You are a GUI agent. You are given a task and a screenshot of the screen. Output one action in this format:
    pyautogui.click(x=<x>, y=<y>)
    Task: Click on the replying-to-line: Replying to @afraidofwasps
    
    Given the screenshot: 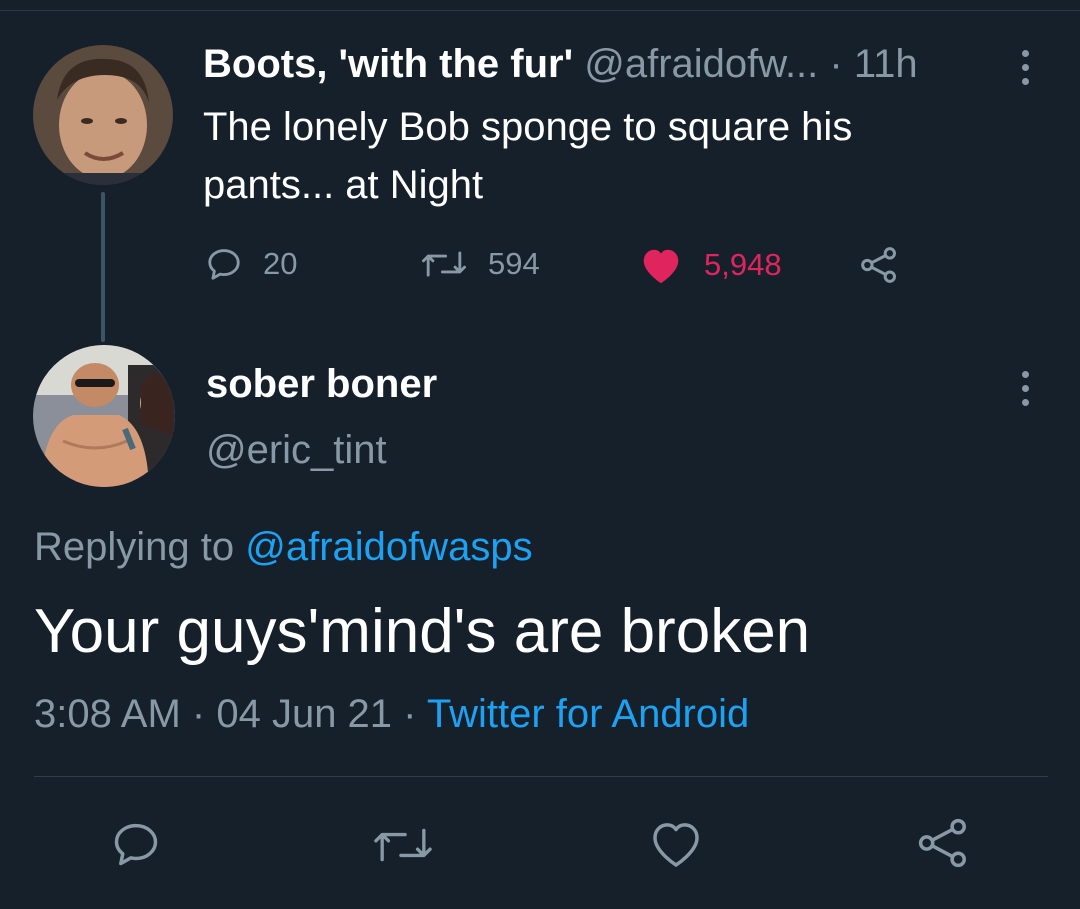 What is the action you would take?
    pyautogui.click(x=283, y=547)
    